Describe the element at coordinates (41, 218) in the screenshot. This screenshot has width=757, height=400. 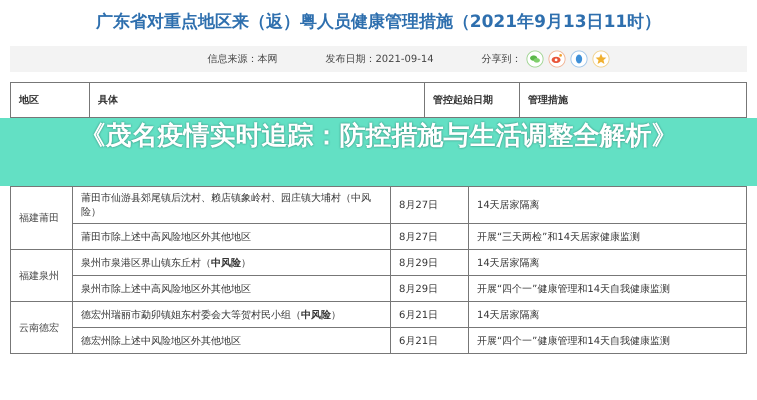
I see `table-cell: 福建莆田` at that location.